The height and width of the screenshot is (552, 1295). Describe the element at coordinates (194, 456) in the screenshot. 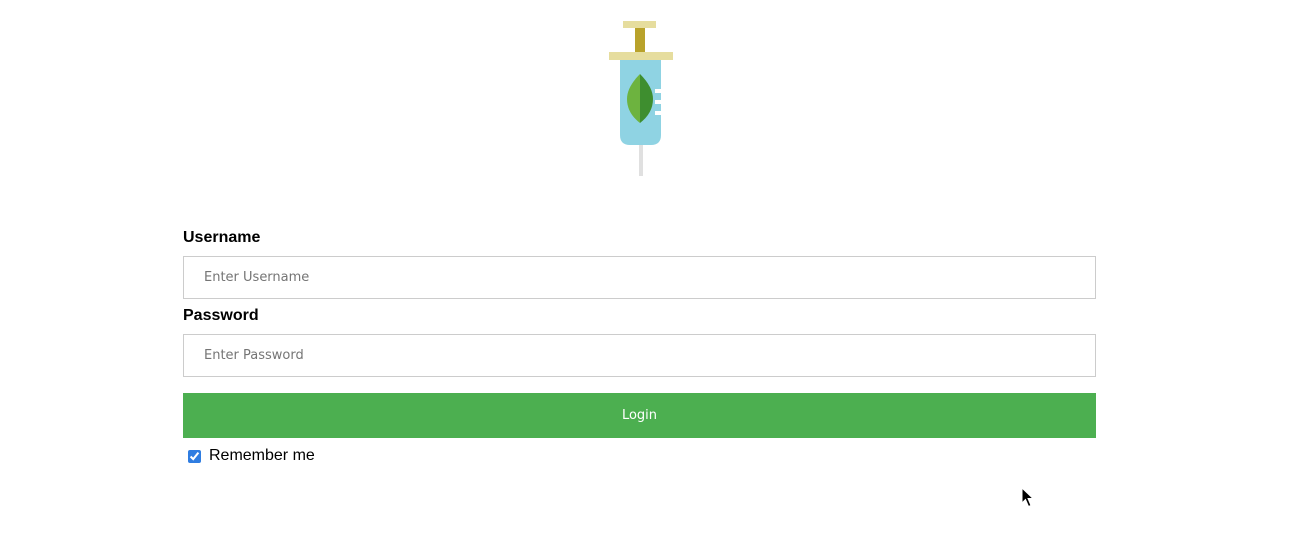

I see `remember-me-checkbox` at that location.